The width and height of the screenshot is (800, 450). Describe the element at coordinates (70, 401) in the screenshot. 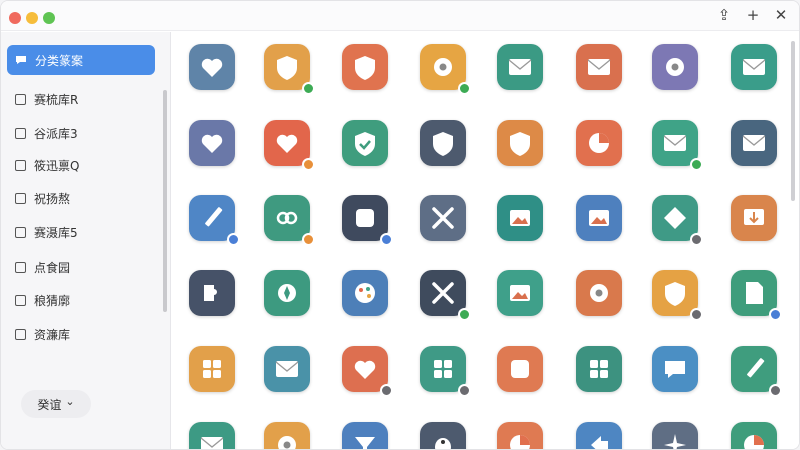

I see `chevron-down-icon: ⌄` at that location.